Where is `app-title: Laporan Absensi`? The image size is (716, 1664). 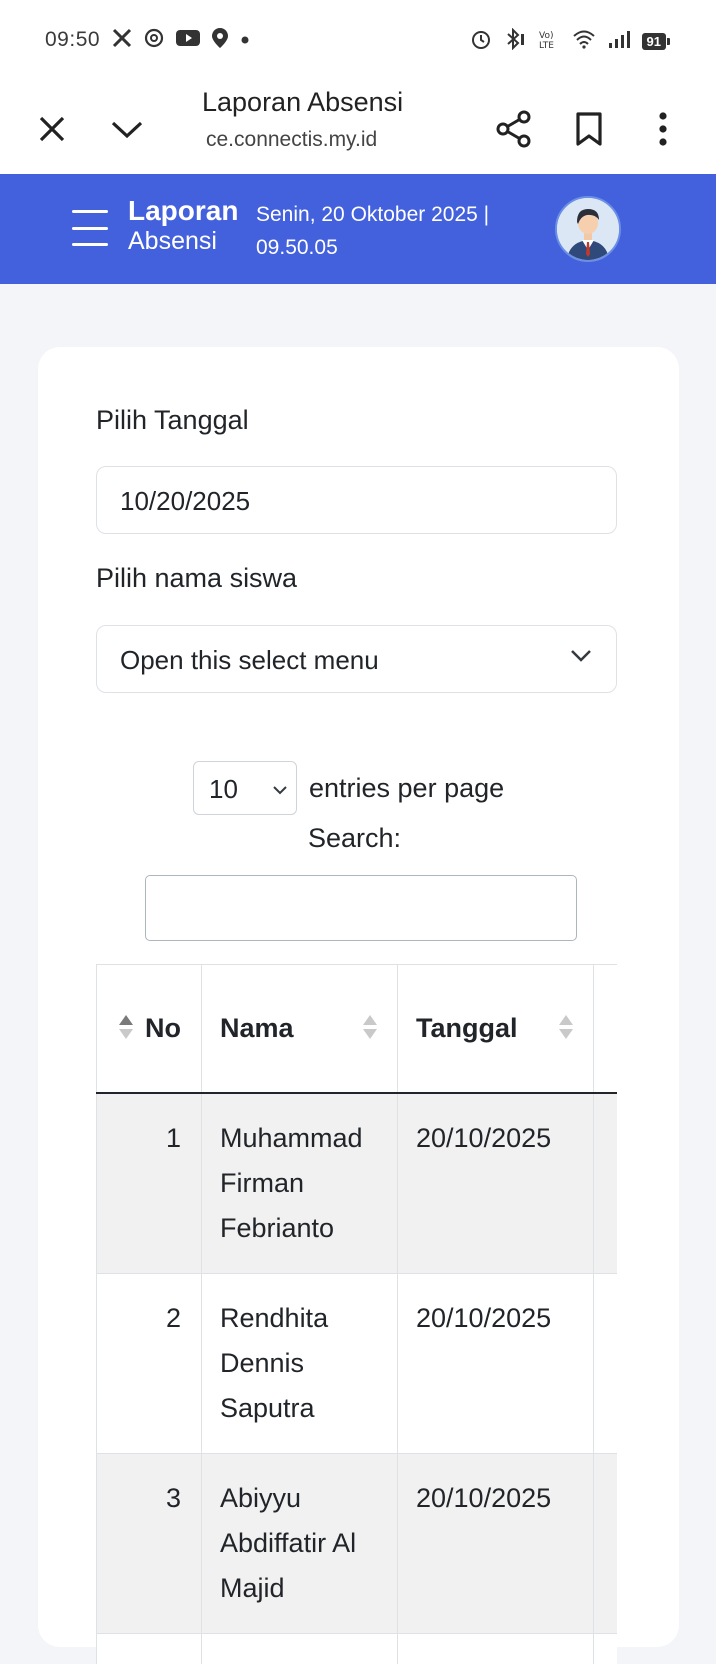
app-title: Laporan Absensi is located at coordinates (183, 226).